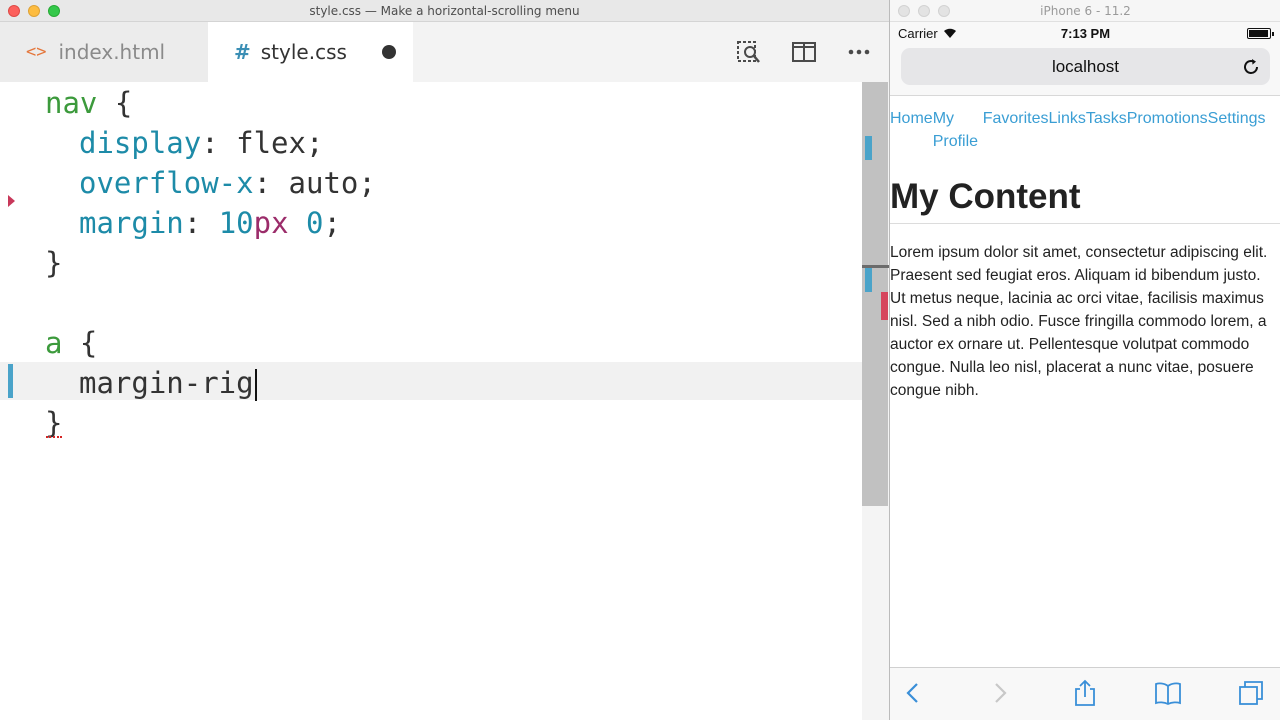 This screenshot has height=720, width=1280. I want to click on battery-icon, so click(1260, 33).